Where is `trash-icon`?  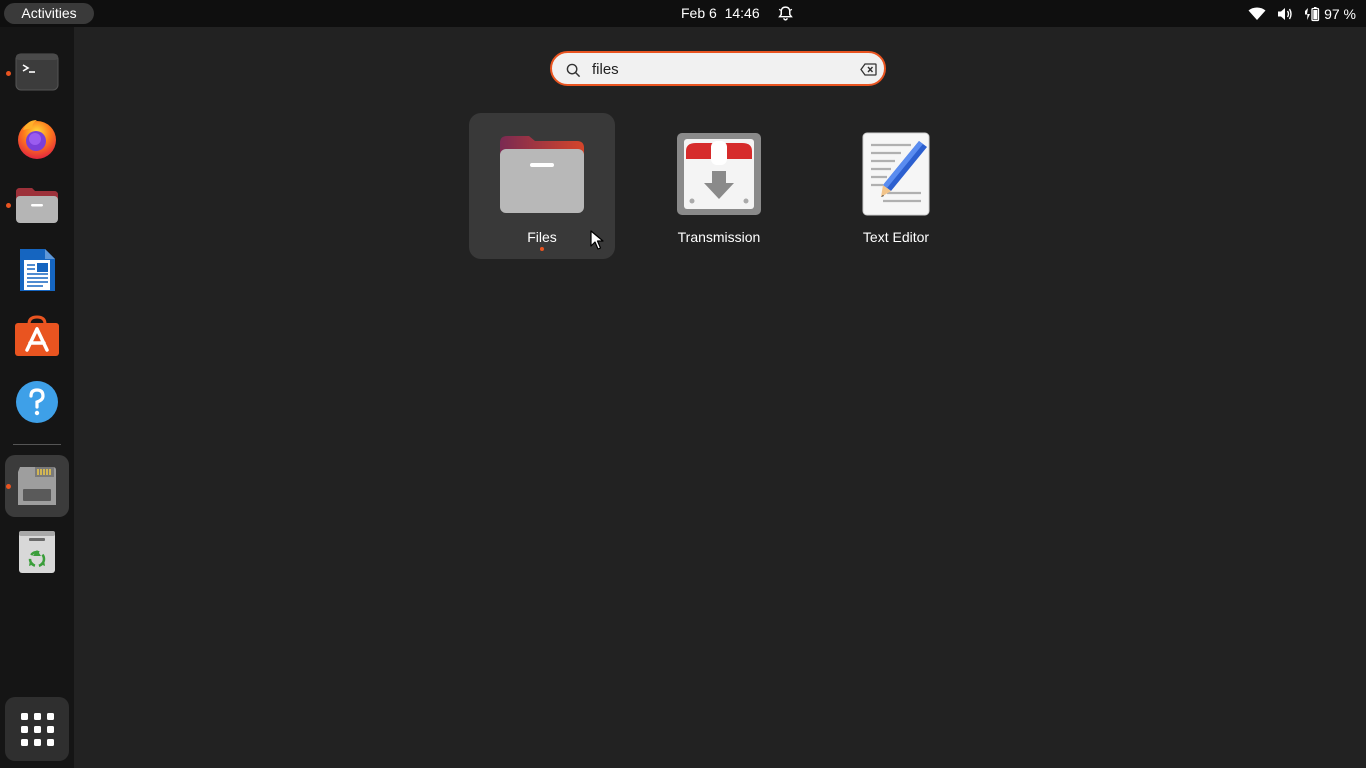
trash-icon is located at coordinates (37, 552).